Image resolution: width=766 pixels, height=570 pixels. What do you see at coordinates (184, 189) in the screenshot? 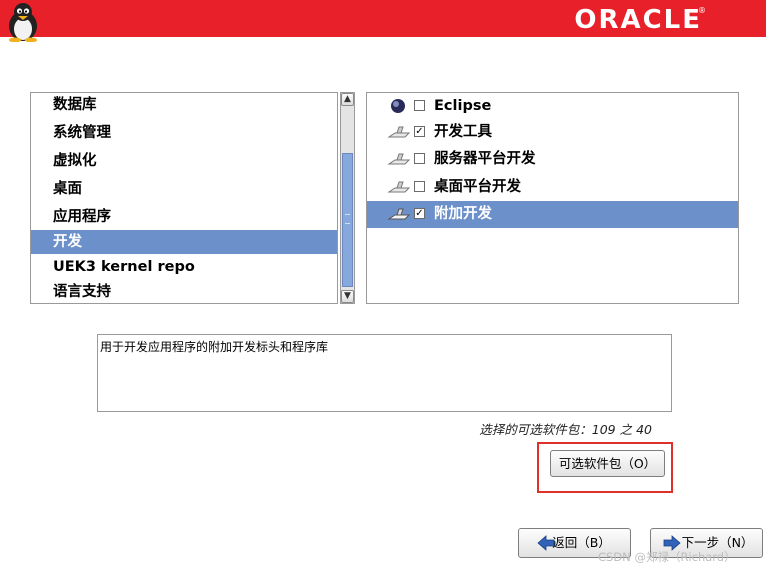
I see `category-item-desktop: 桌面` at bounding box center [184, 189].